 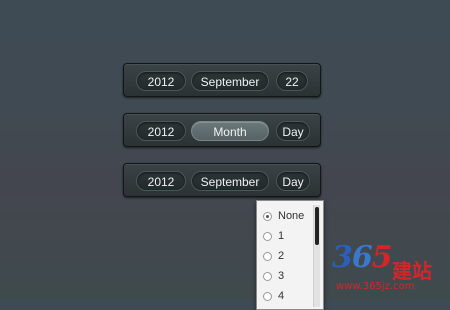 What do you see at coordinates (281, 296) in the screenshot?
I see `option-label: 4` at bounding box center [281, 296].